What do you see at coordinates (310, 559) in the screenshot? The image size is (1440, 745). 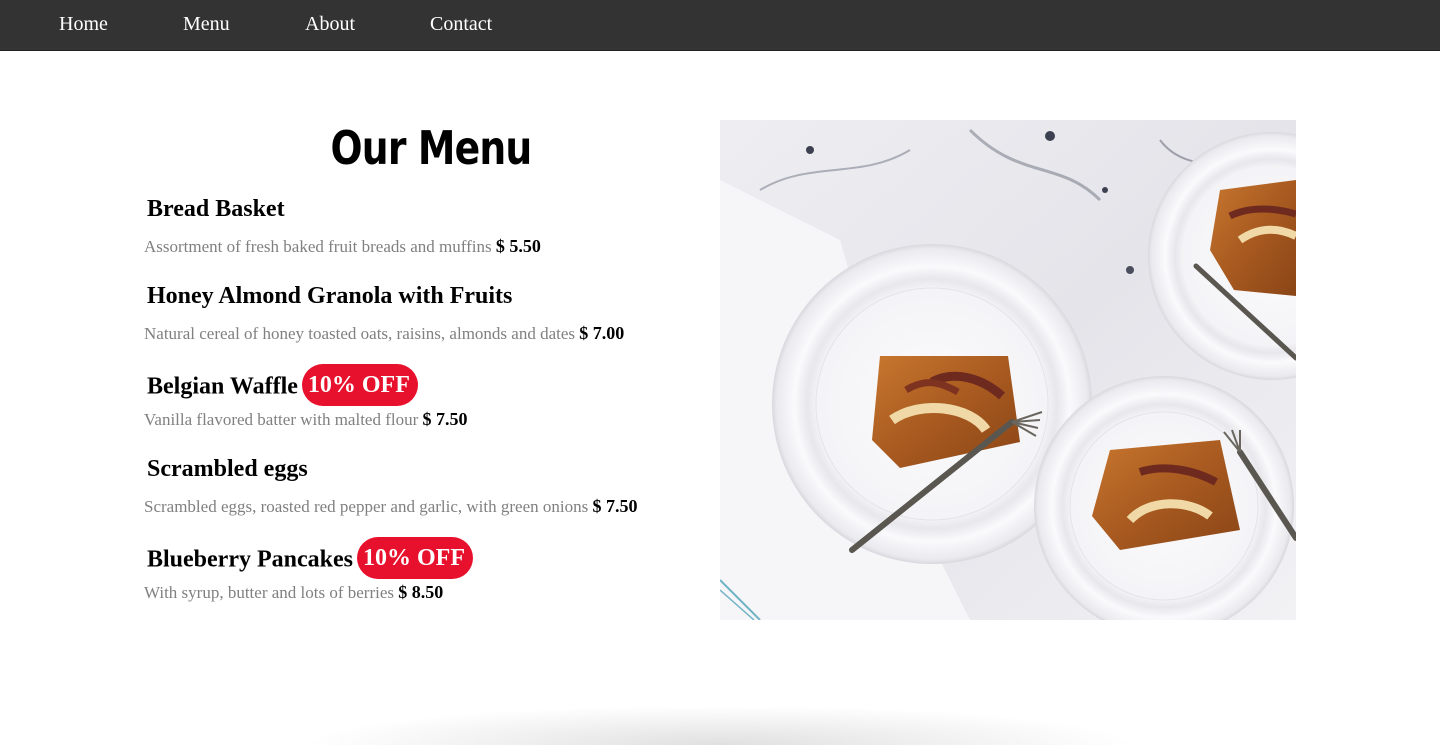 I see `menu-item-name: Blueberry Pancakes 10% OFF` at bounding box center [310, 559].